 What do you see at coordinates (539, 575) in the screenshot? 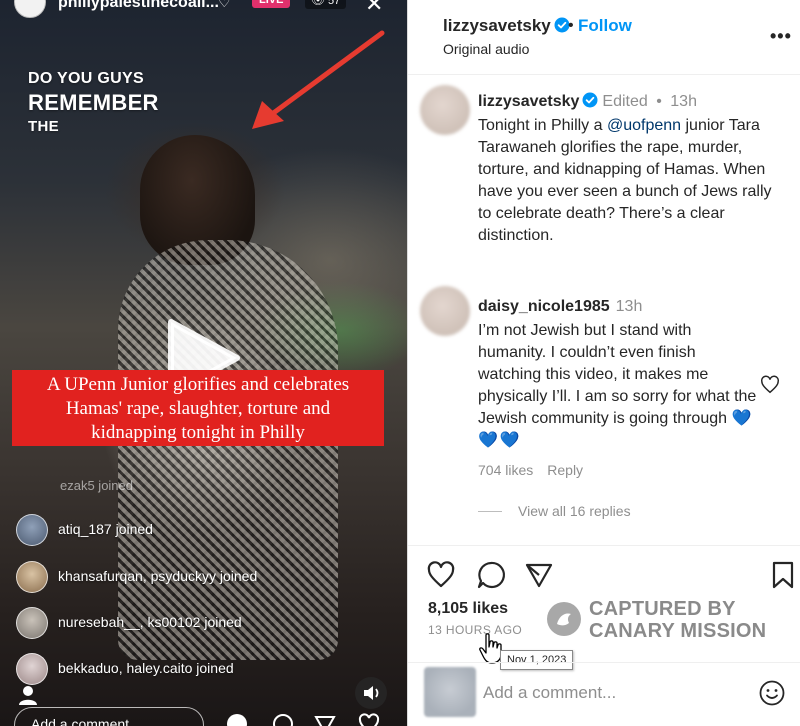
I see `share-send-icon` at bounding box center [539, 575].